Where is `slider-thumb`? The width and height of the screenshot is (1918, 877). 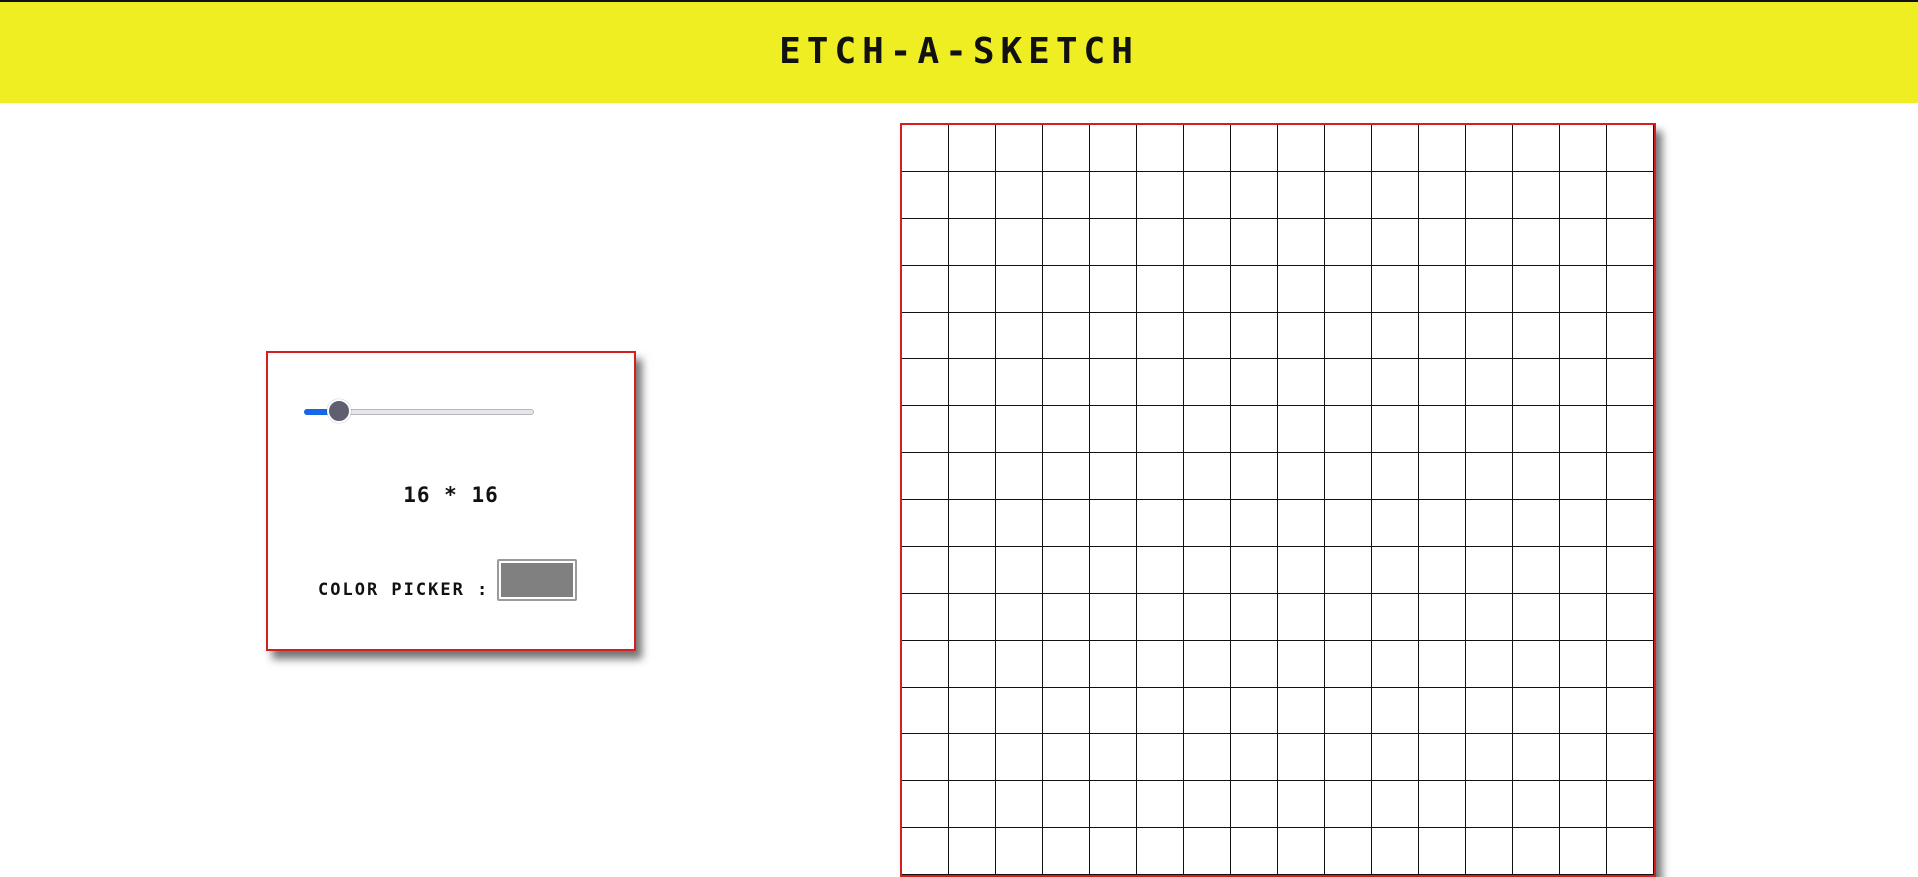
slider-thumb is located at coordinates (339, 411).